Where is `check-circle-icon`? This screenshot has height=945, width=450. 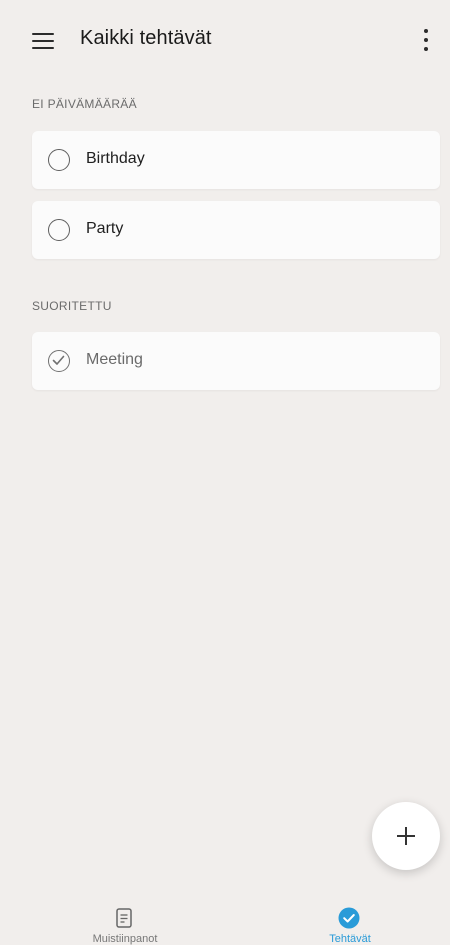 check-circle-icon is located at coordinates (349, 918).